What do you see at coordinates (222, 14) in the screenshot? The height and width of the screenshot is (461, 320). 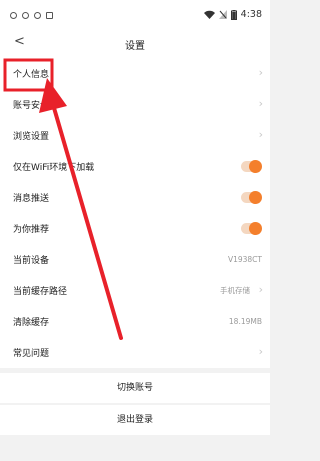 I see `signal-icon` at bounding box center [222, 14].